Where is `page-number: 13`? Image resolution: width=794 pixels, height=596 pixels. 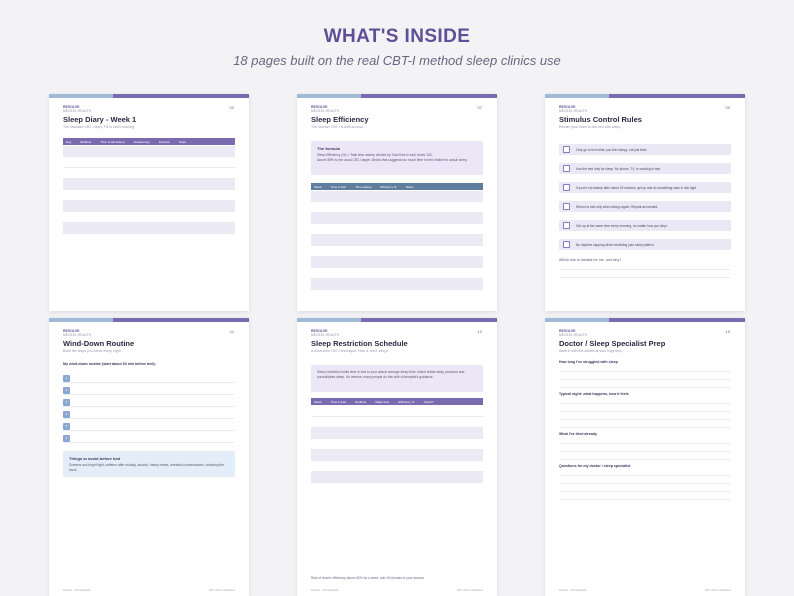
page-number: 13 is located at coordinates (479, 331).